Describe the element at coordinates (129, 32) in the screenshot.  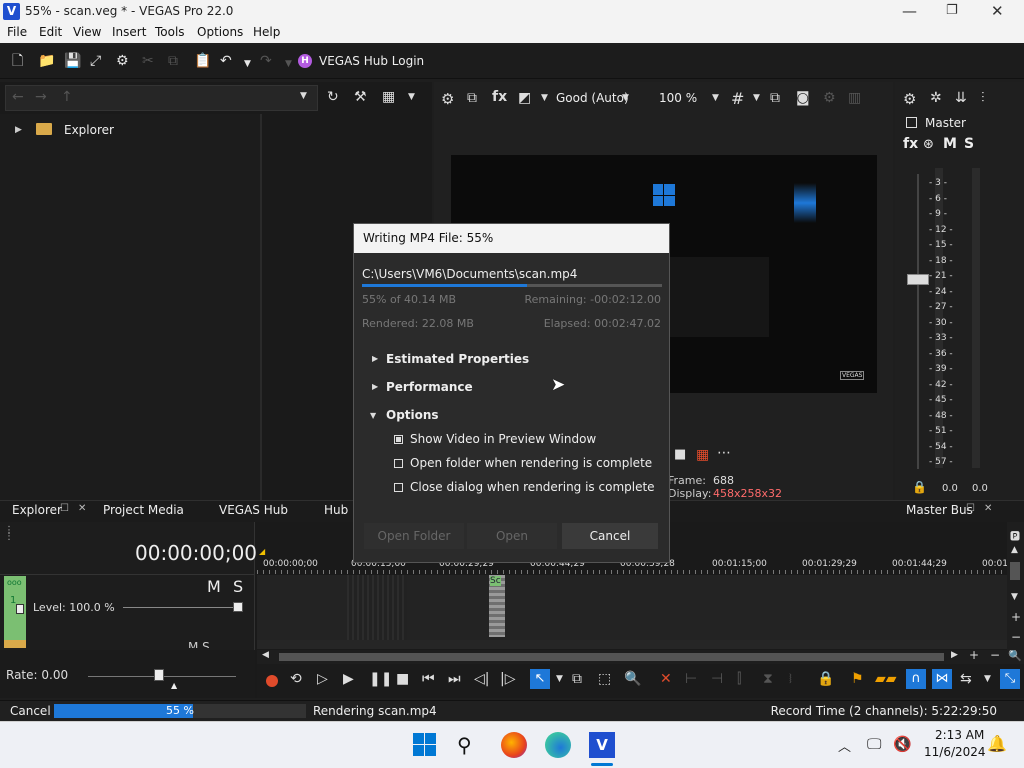
I see `menu-insert: Insert` at that location.